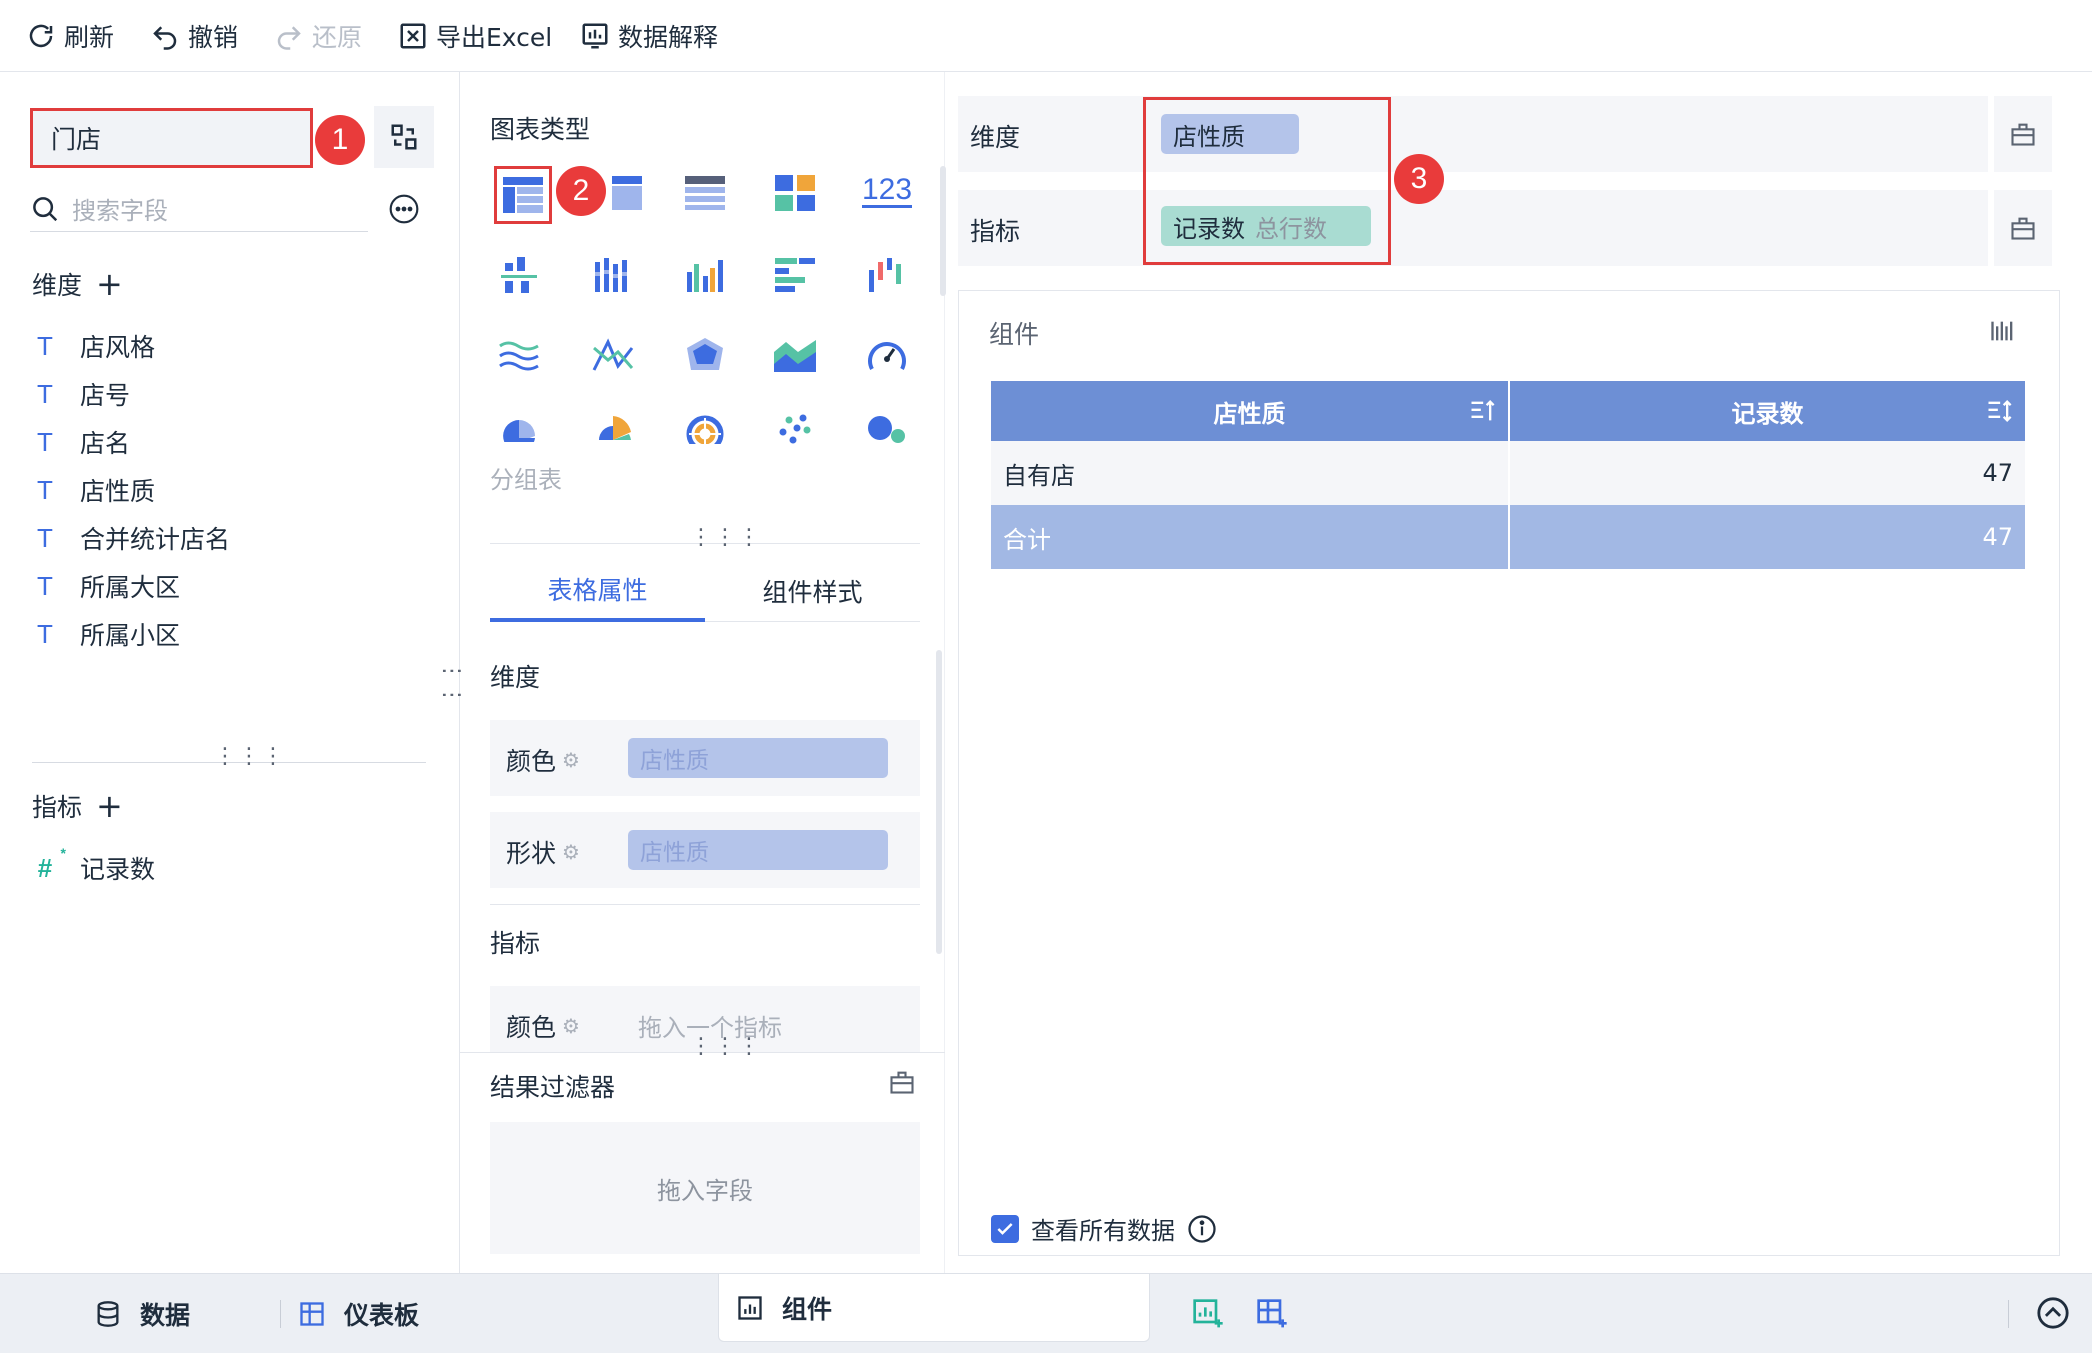 The height and width of the screenshot is (1353, 2092). What do you see at coordinates (1419, 179) in the screenshot?
I see `step-badge-3: 3` at bounding box center [1419, 179].